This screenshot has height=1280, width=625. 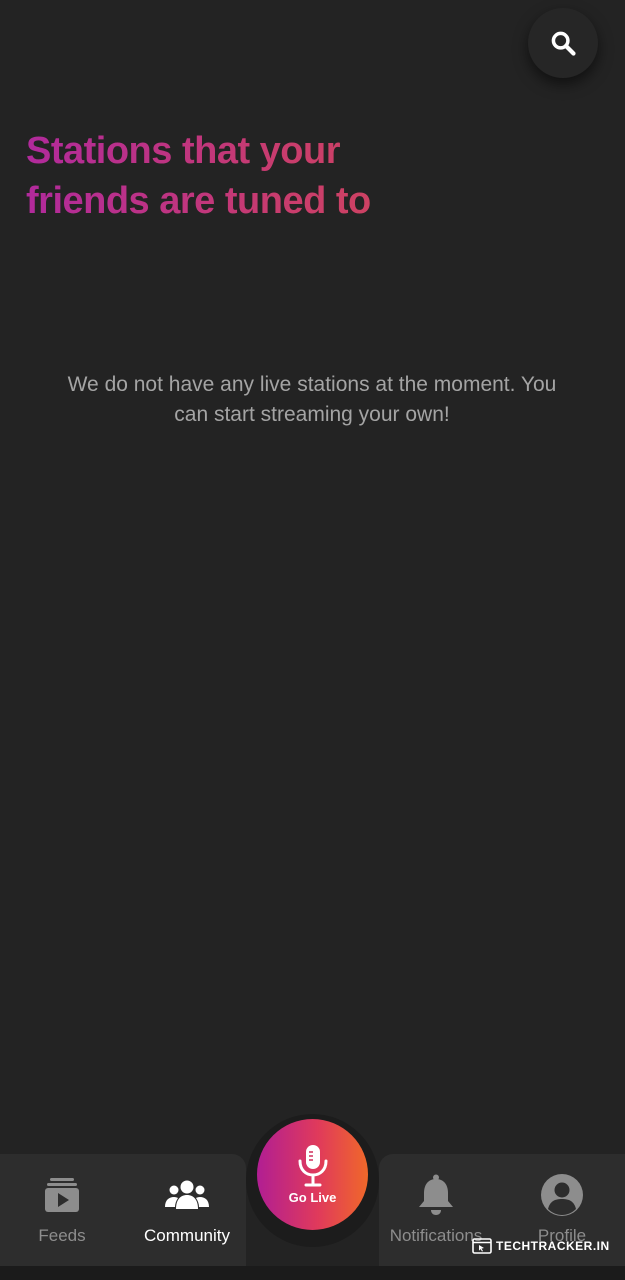 I want to click on nav-bottom-strip, so click(x=312, y=1273).